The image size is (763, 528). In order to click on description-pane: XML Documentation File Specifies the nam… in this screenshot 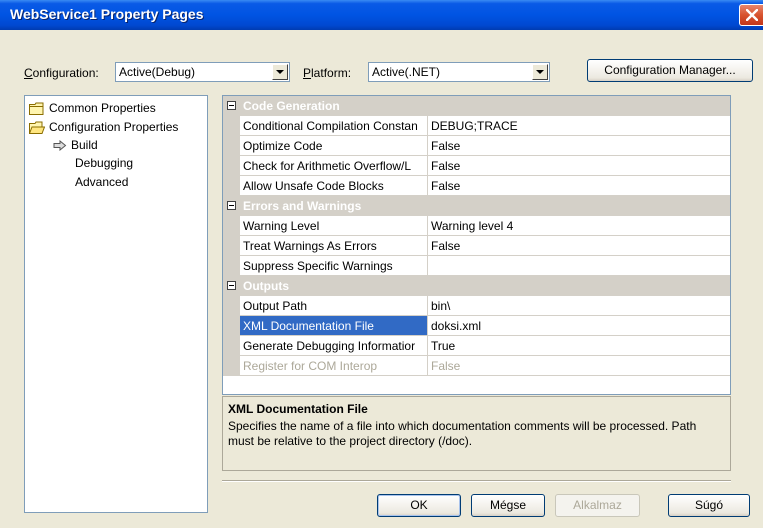, I will do `click(476, 433)`.